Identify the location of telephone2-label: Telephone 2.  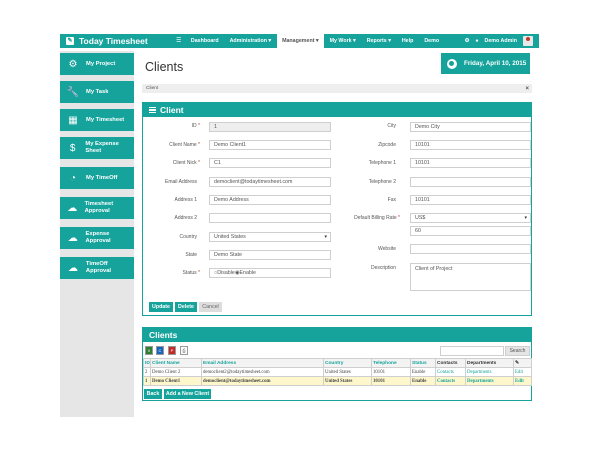
(382, 182).